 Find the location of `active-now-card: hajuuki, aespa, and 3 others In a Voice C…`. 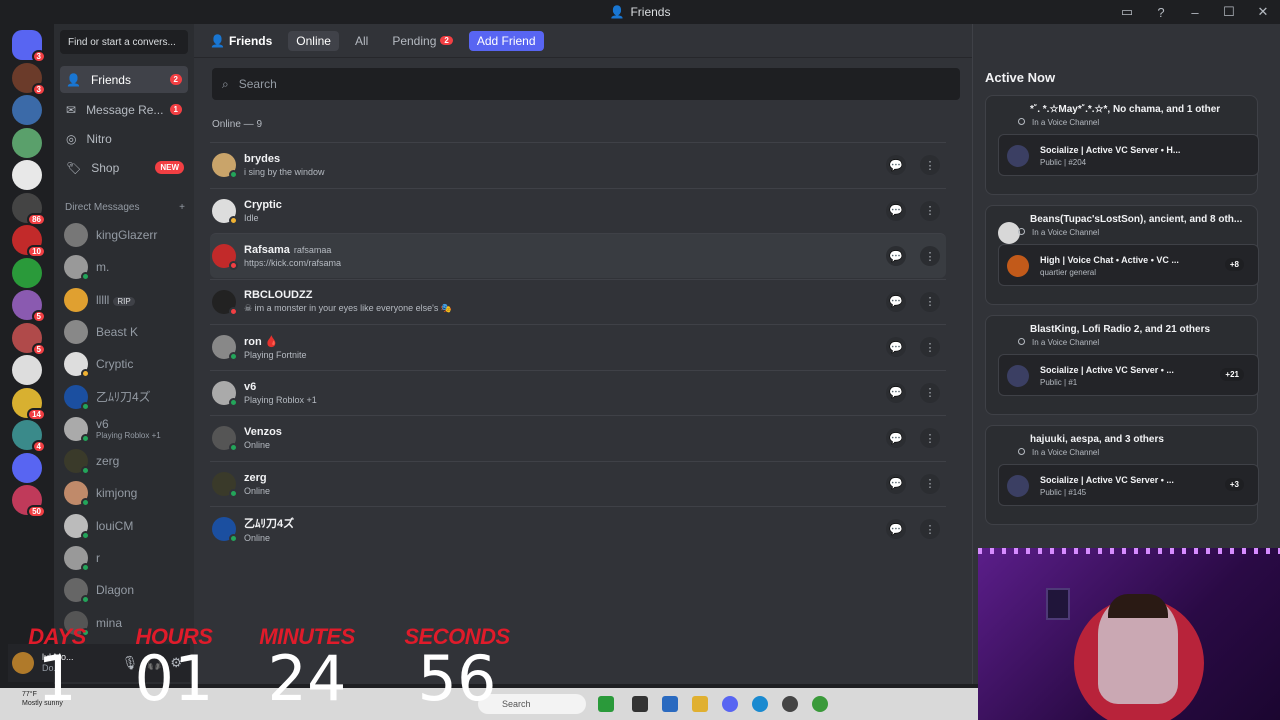

active-now-card: hajuuki, aespa, and 3 others In a Voice C… is located at coordinates (1122, 475).